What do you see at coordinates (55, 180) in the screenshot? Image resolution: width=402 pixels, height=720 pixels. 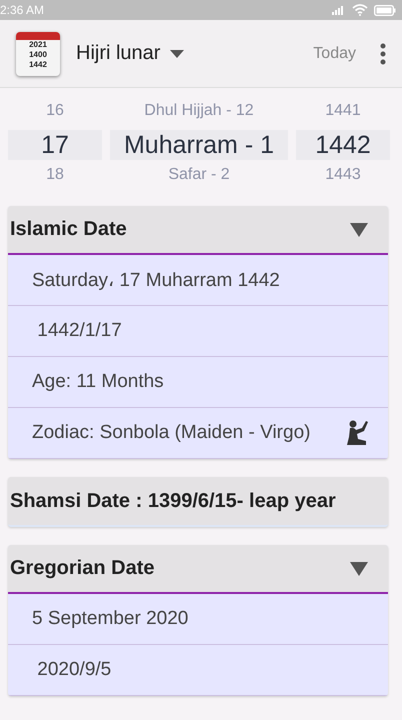 I see `picker-option: 18` at bounding box center [55, 180].